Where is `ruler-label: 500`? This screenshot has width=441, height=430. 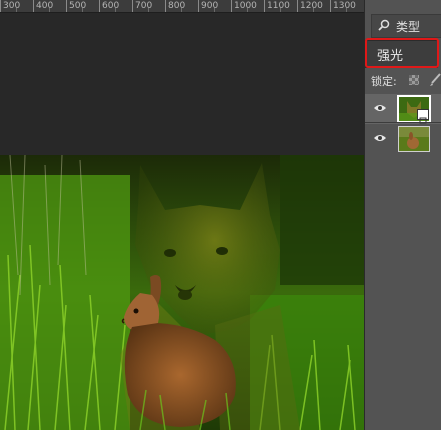
ruler-label: 500 is located at coordinates (78, 6).